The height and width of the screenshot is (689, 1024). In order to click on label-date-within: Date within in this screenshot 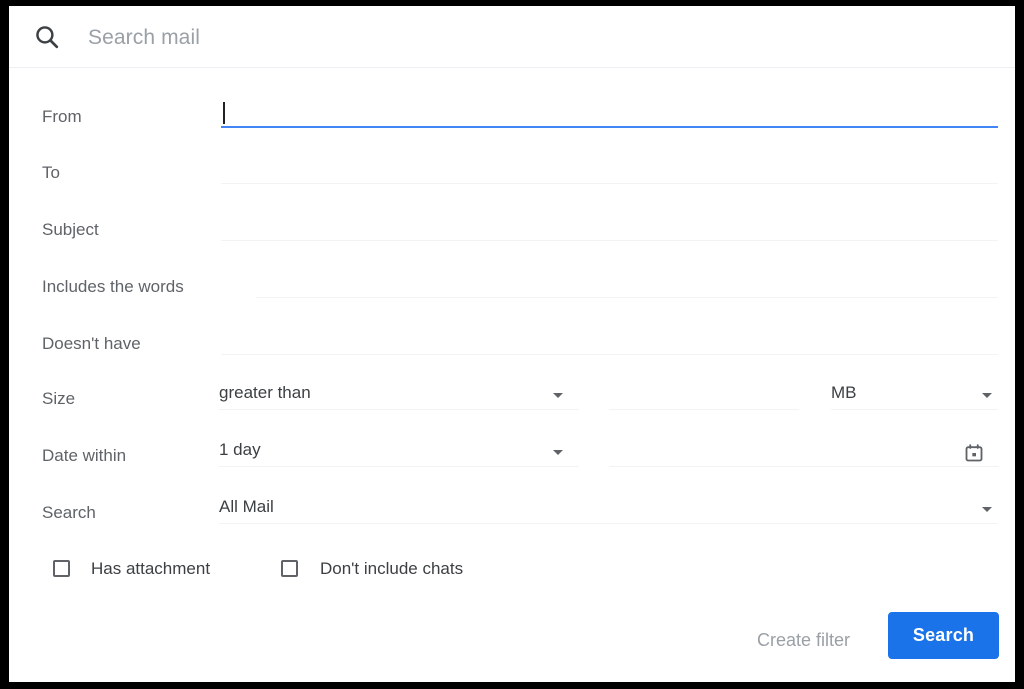, I will do `click(84, 455)`.